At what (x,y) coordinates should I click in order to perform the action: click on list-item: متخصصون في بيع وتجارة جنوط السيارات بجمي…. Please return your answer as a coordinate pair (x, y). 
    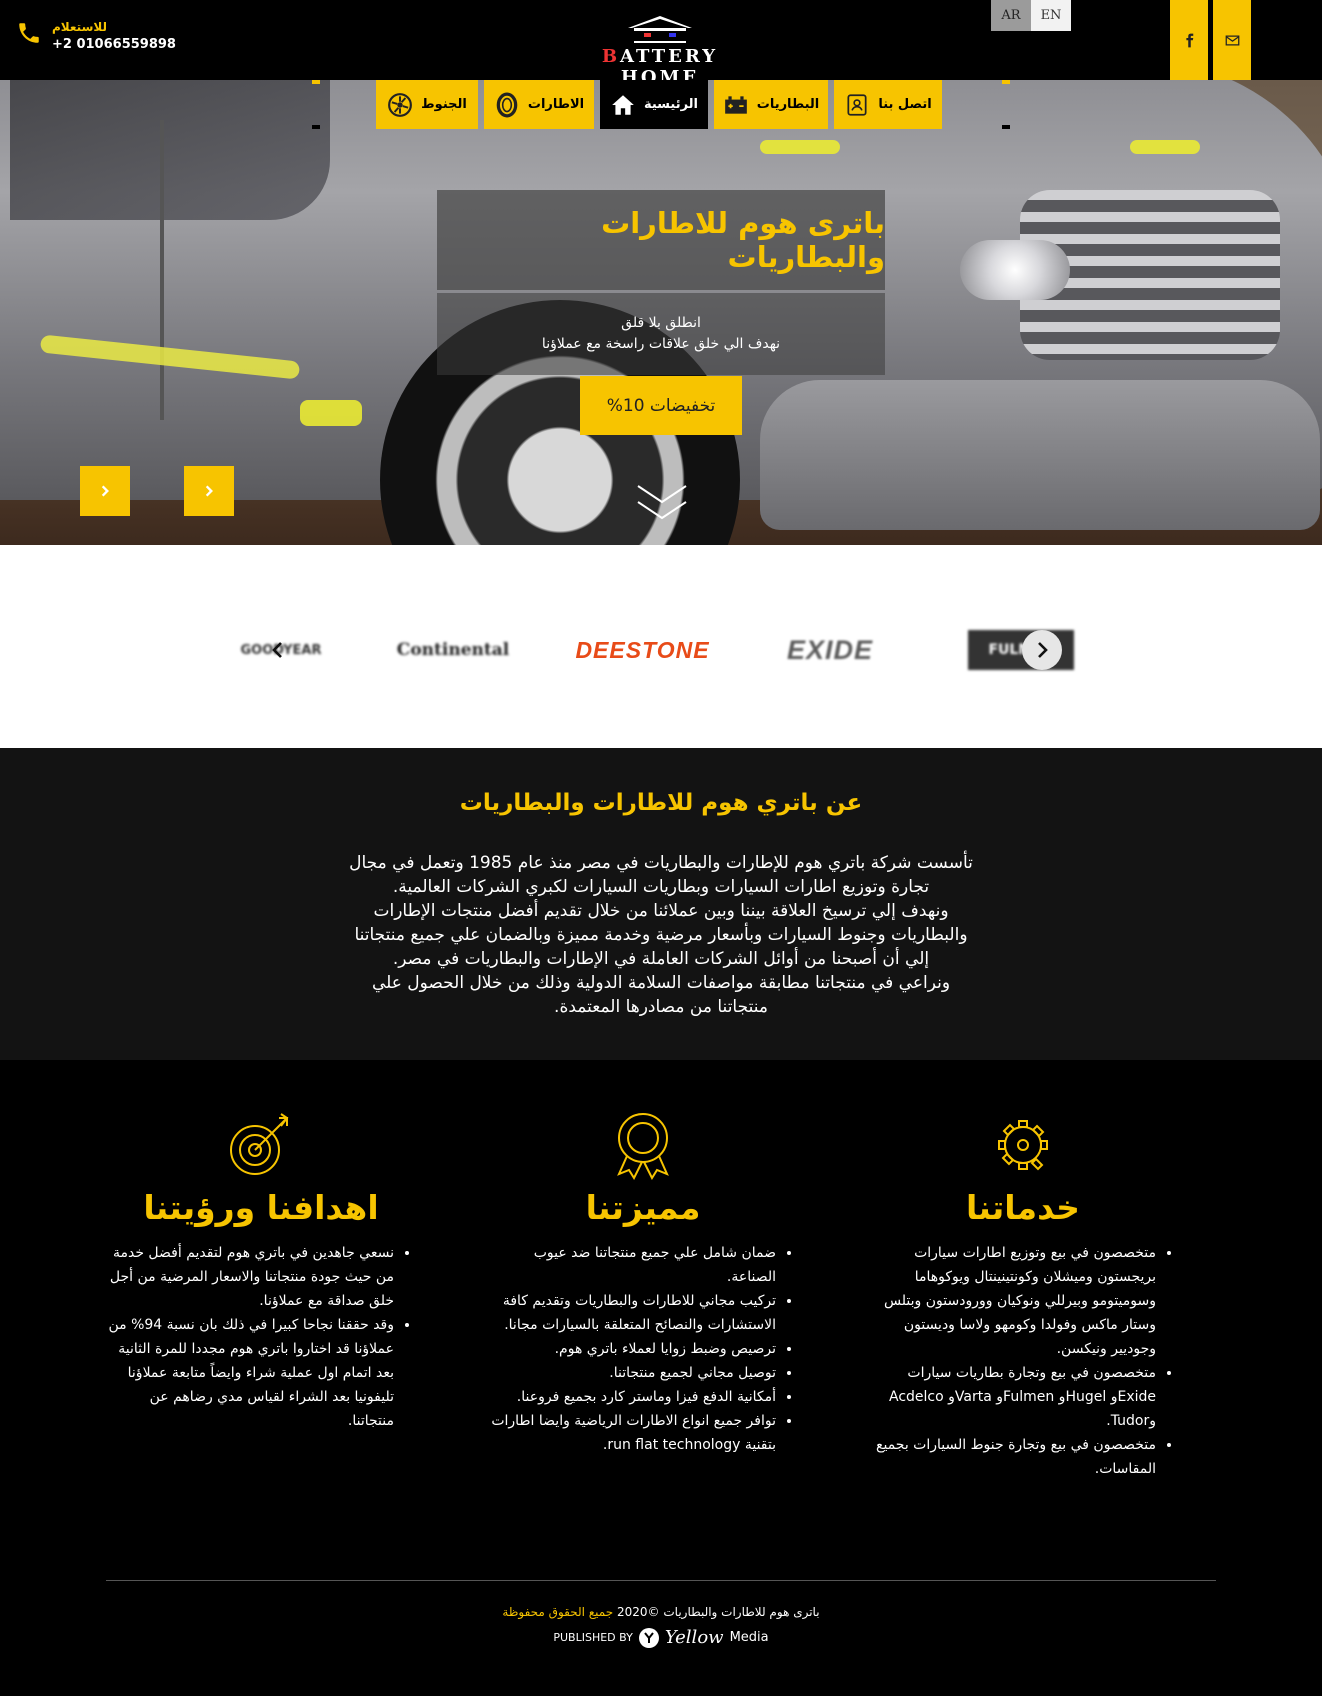
    Looking at the image, I should click on (1012, 1457).